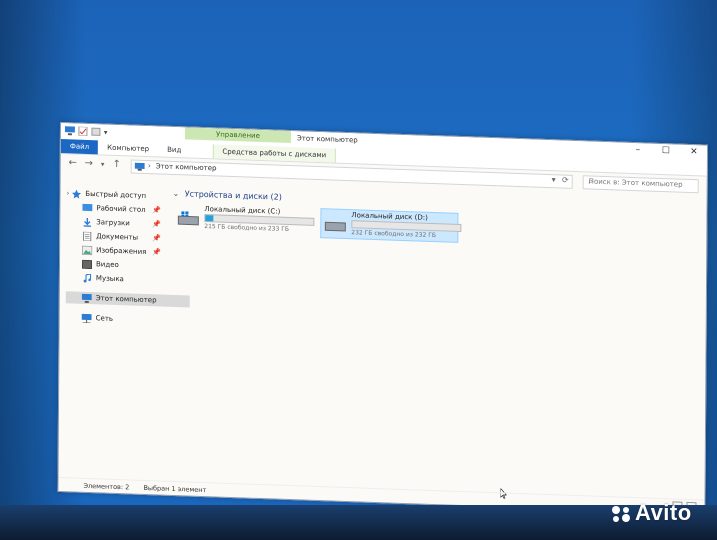  Describe the element at coordinates (565, 180) in the screenshot. I see `refresh-icon: ⟳` at that location.